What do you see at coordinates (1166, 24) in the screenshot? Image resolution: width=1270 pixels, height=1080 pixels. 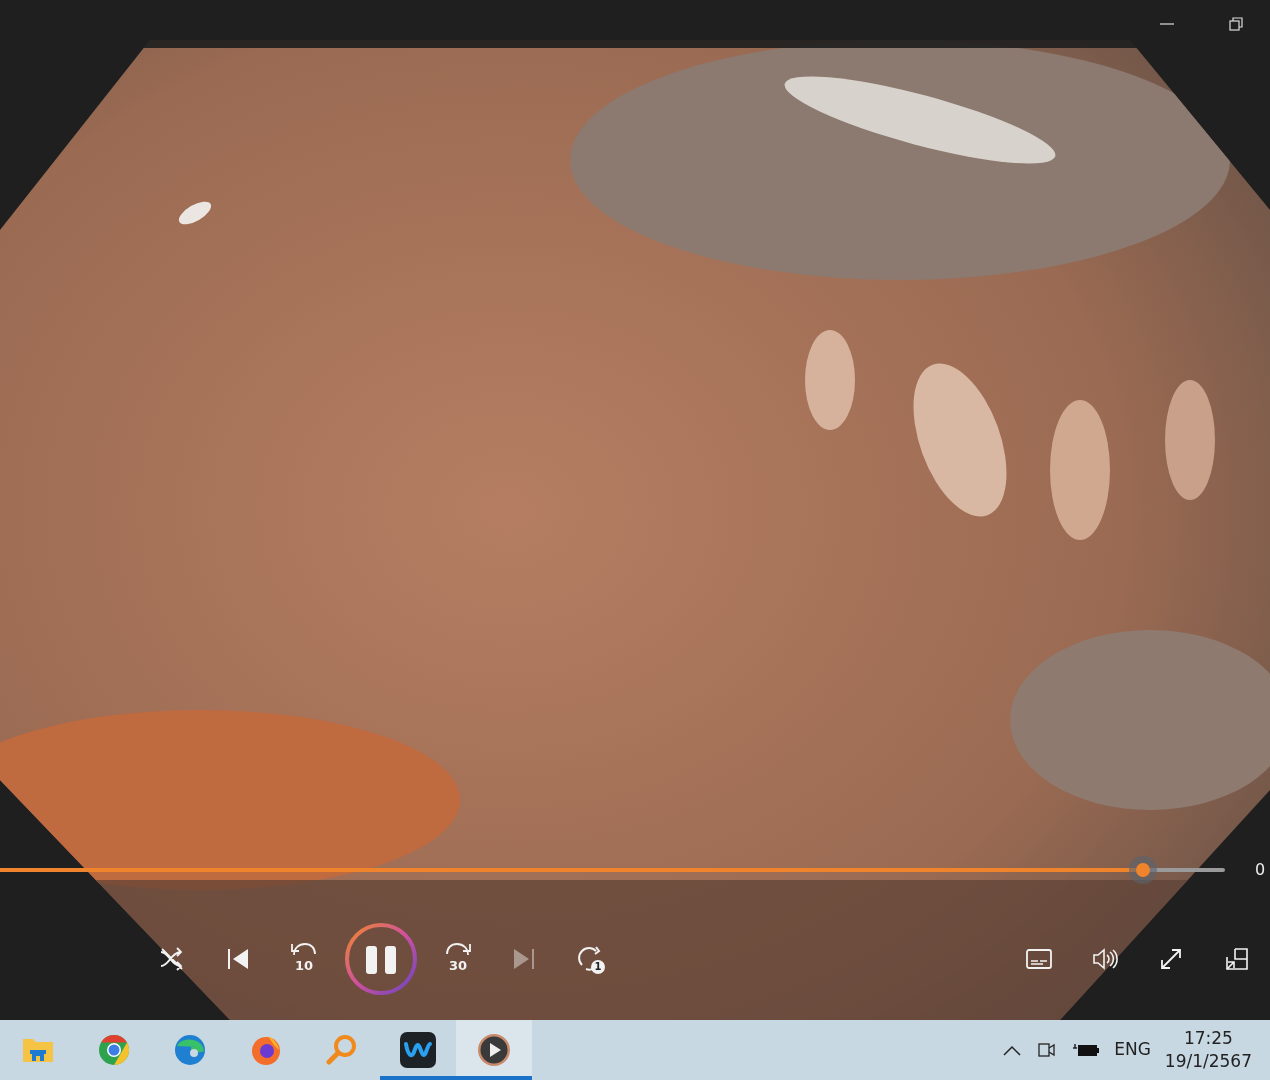 I see `minimize-icon` at bounding box center [1166, 24].